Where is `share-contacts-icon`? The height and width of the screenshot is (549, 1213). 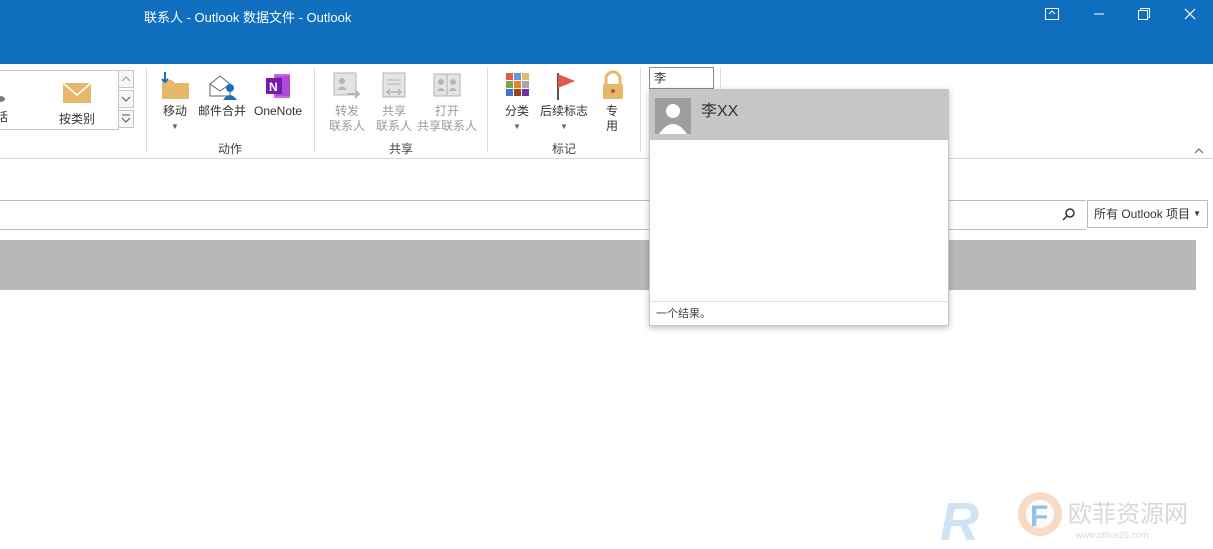 share-contacts-icon is located at coordinates (394, 86).